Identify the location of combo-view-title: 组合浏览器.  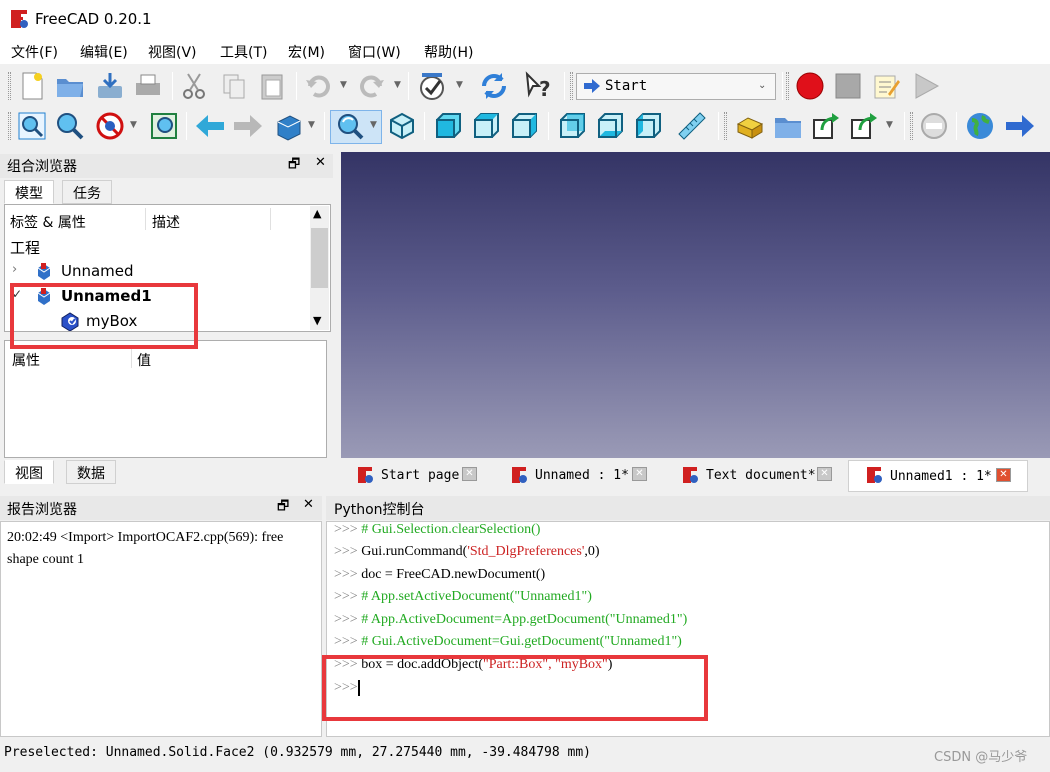
(42, 167).